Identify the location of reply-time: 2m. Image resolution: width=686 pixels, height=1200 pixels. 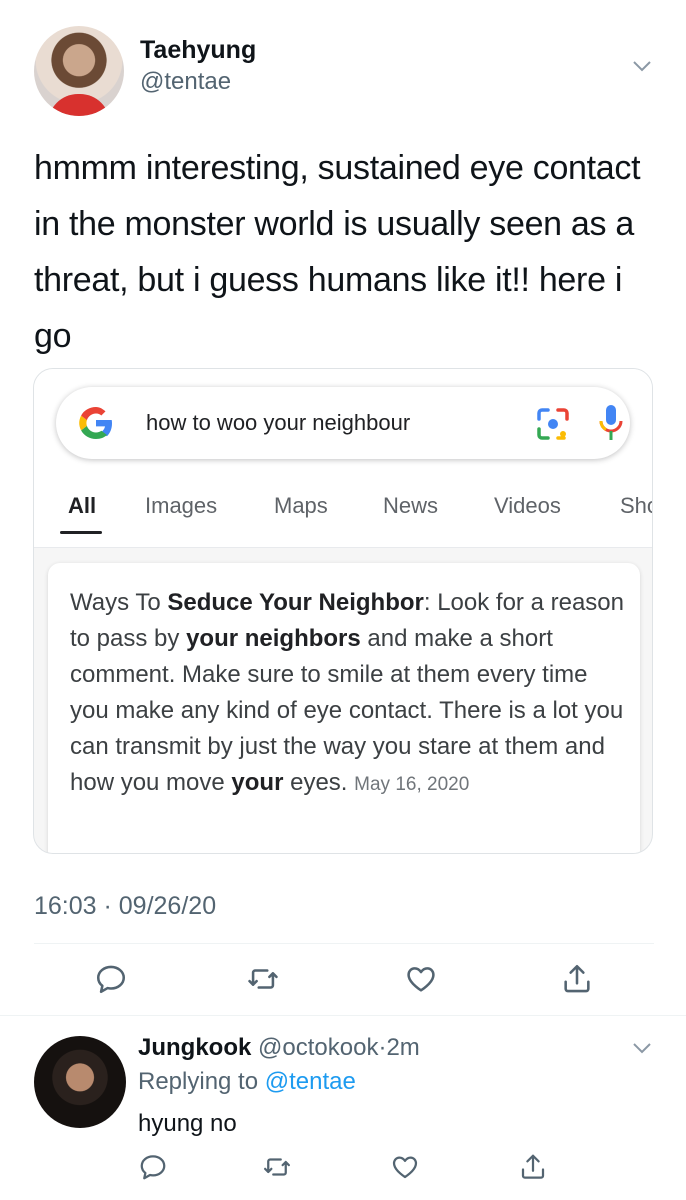
(402, 1047).